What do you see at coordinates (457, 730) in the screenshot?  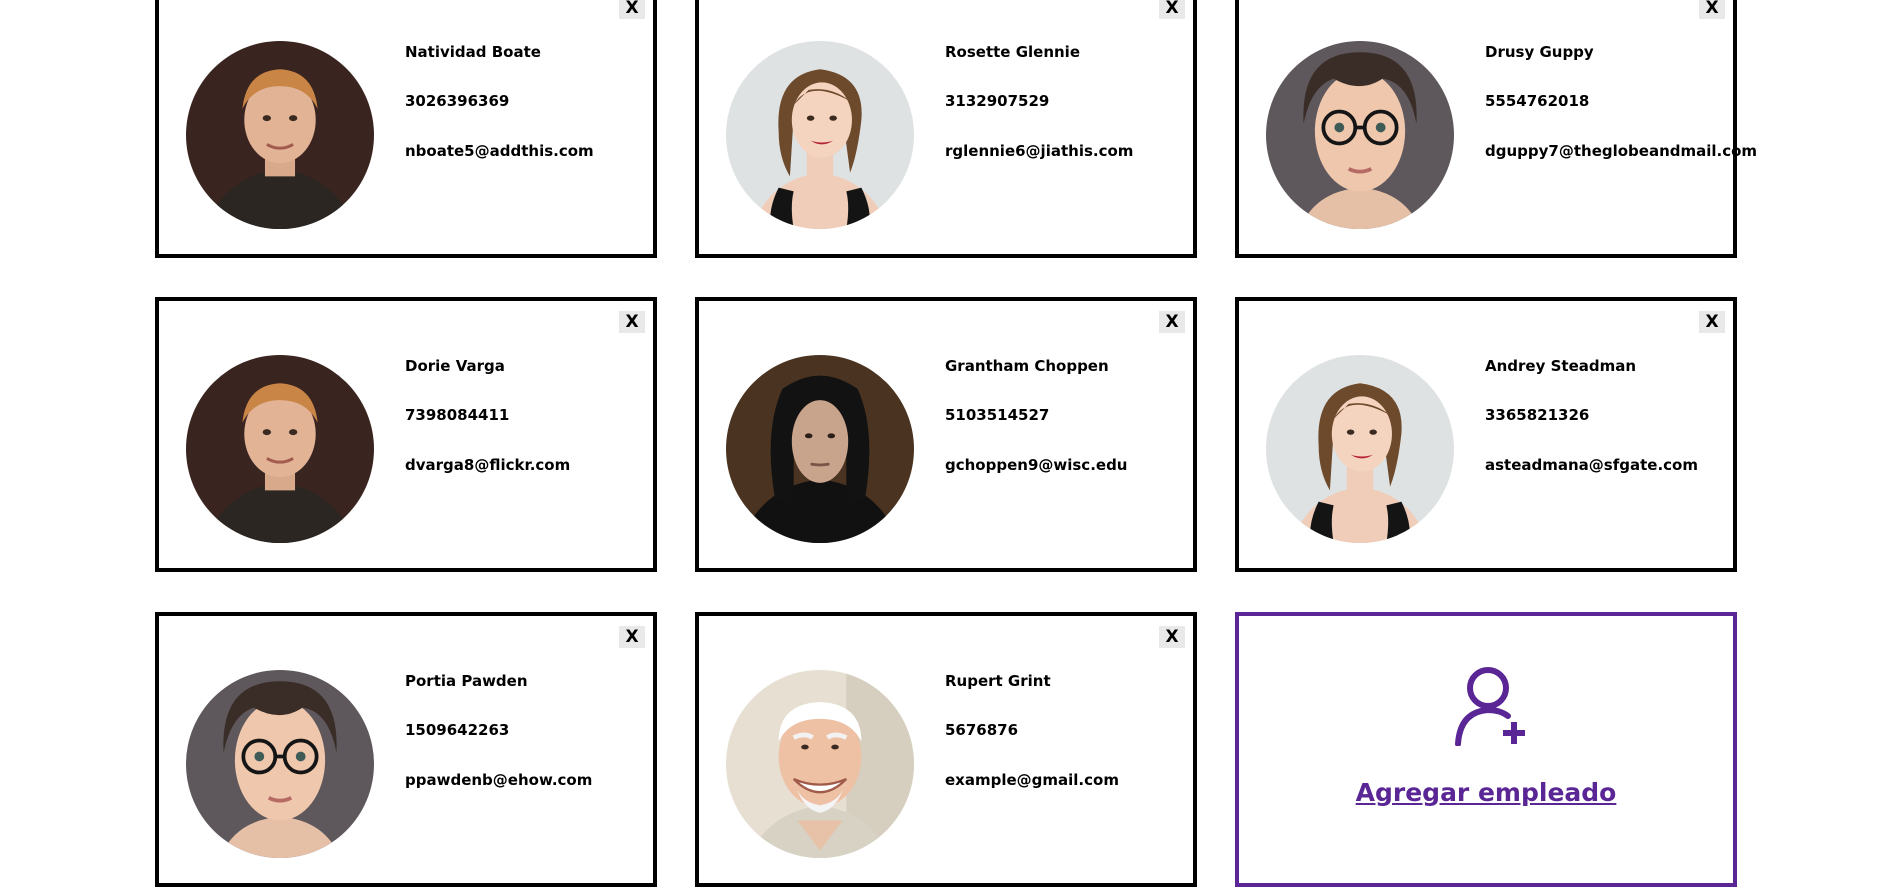 I see `employee-phone: 1509642263` at bounding box center [457, 730].